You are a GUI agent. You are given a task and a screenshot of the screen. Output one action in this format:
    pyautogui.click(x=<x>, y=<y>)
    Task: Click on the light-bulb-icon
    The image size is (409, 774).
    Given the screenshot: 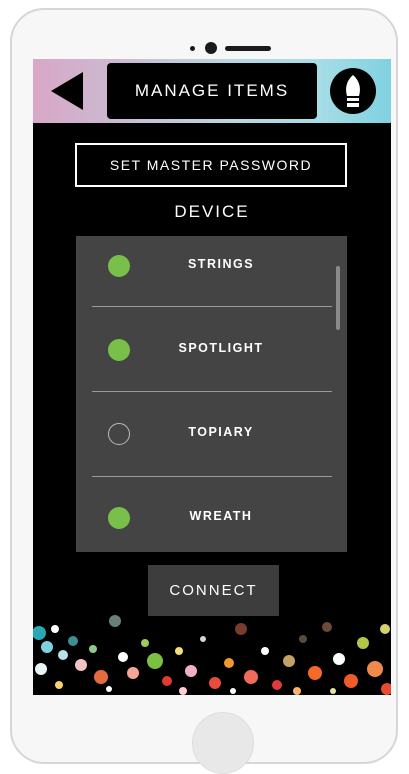 What is the action you would take?
    pyautogui.click(x=353, y=91)
    